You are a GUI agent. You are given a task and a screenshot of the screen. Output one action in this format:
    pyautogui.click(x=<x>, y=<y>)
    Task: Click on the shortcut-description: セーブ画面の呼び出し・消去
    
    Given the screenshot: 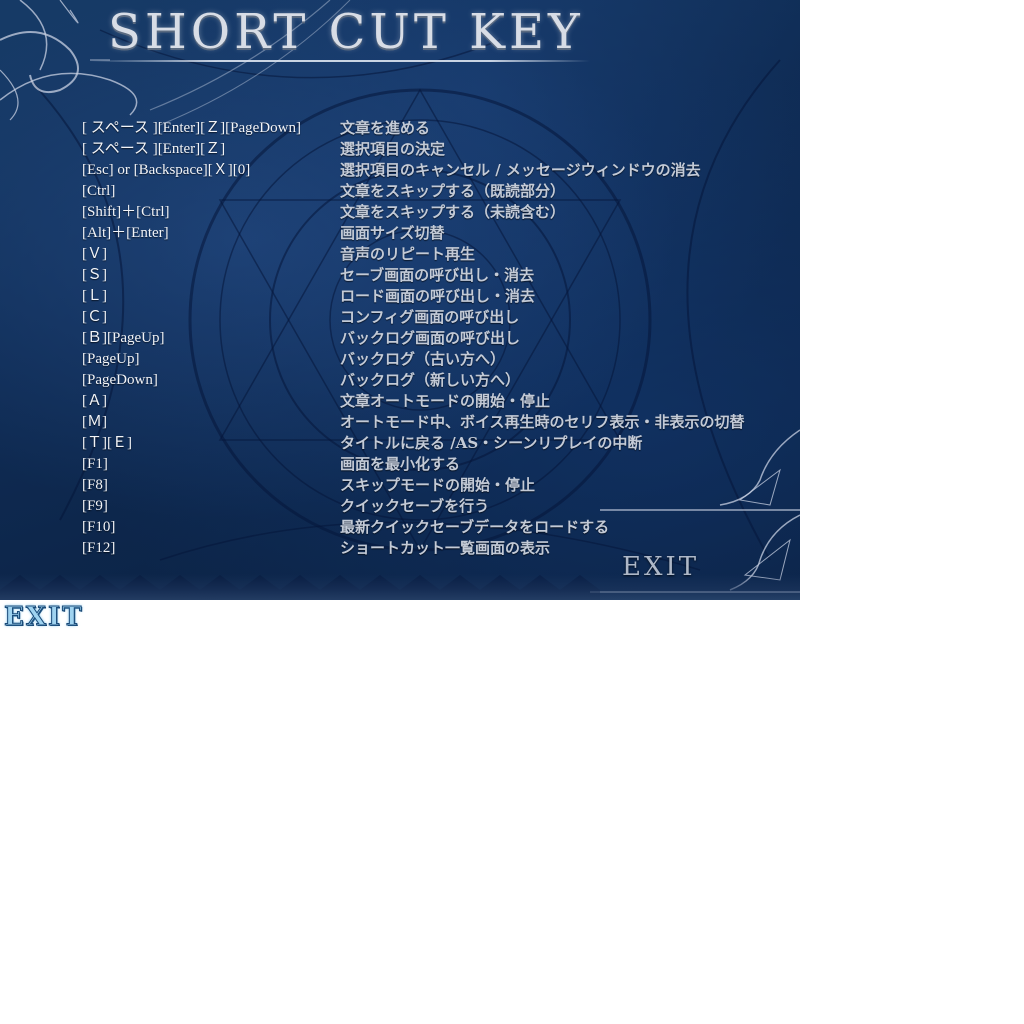 What is the action you would take?
    pyautogui.click(x=437, y=275)
    